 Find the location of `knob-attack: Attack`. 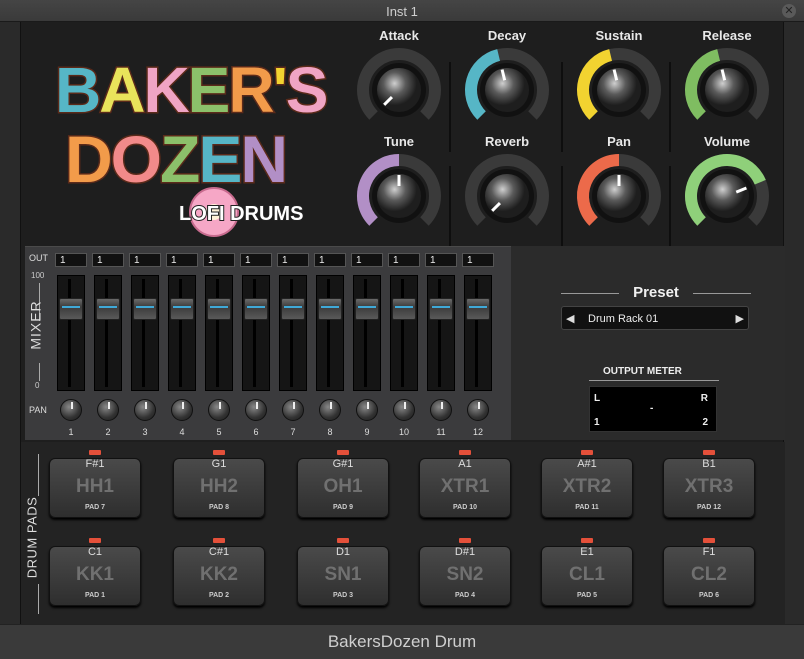

knob-attack: Attack is located at coordinates (399, 78).